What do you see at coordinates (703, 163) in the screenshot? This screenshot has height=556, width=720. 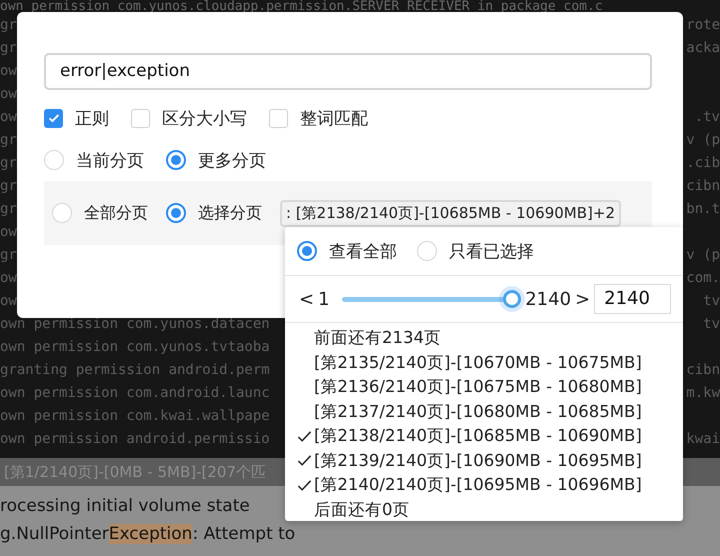 I see `log-line: .cib` at bounding box center [703, 163].